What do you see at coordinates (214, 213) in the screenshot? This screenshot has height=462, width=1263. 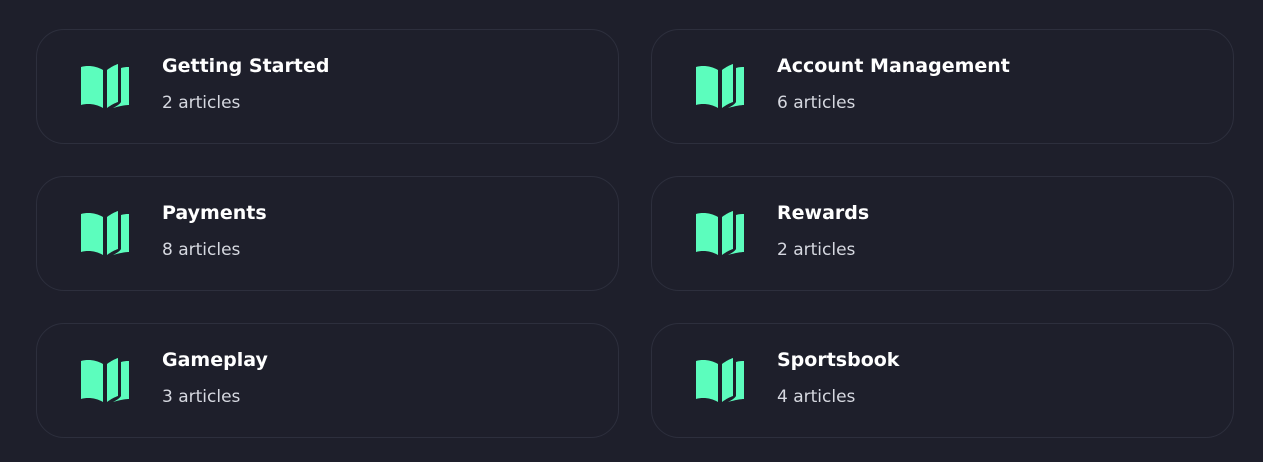 I see `category-title: Payments` at bounding box center [214, 213].